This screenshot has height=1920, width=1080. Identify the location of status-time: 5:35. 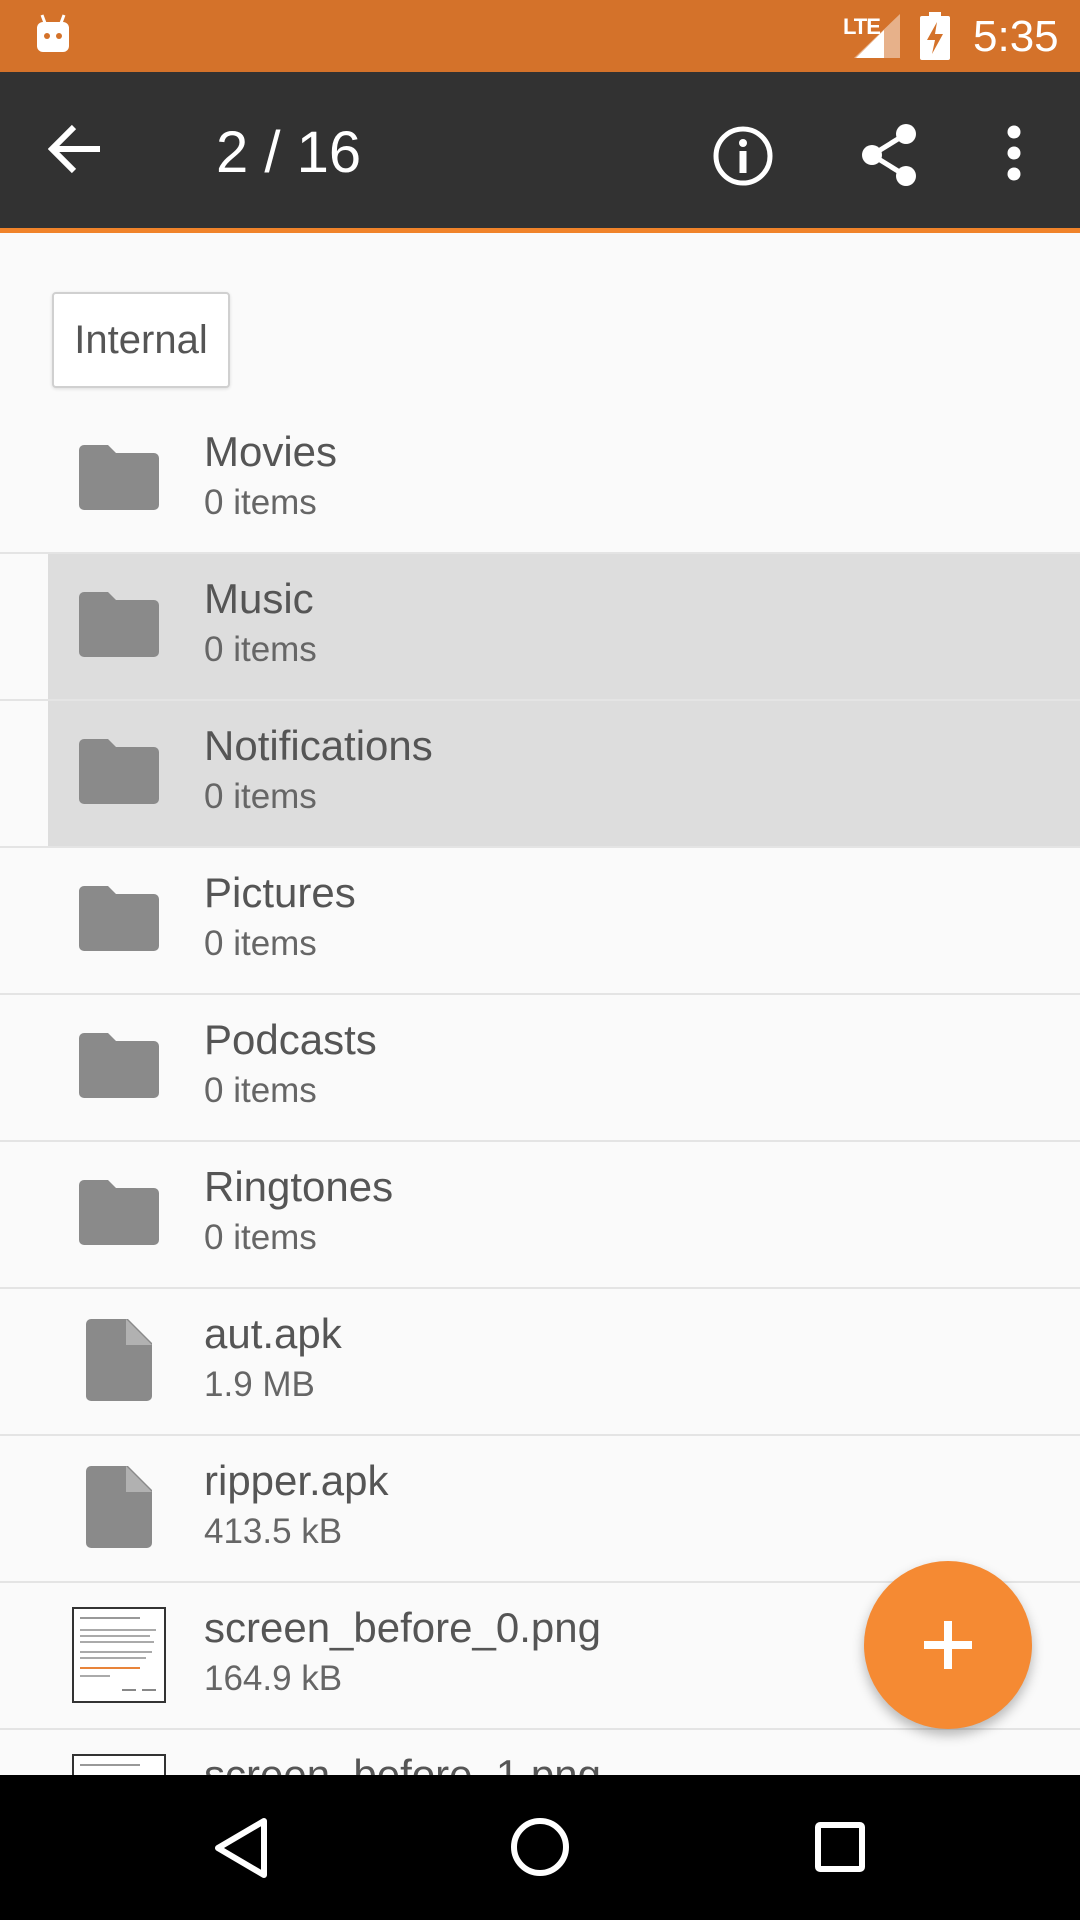
(1016, 36).